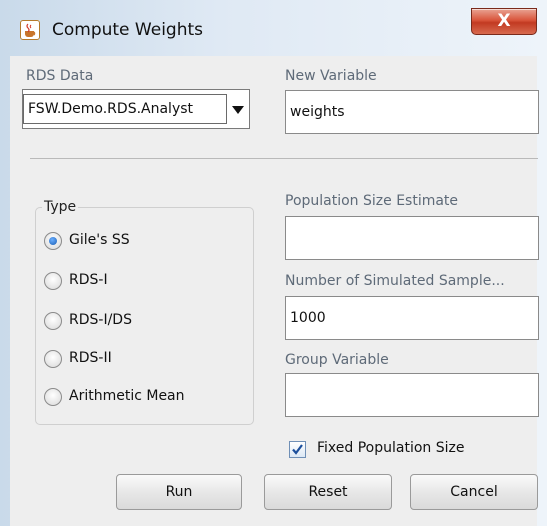  What do you see at coordinates (88, 280) in the screenshot?
I see `radio-label: RDS-I` at bounding box center [88, 280].